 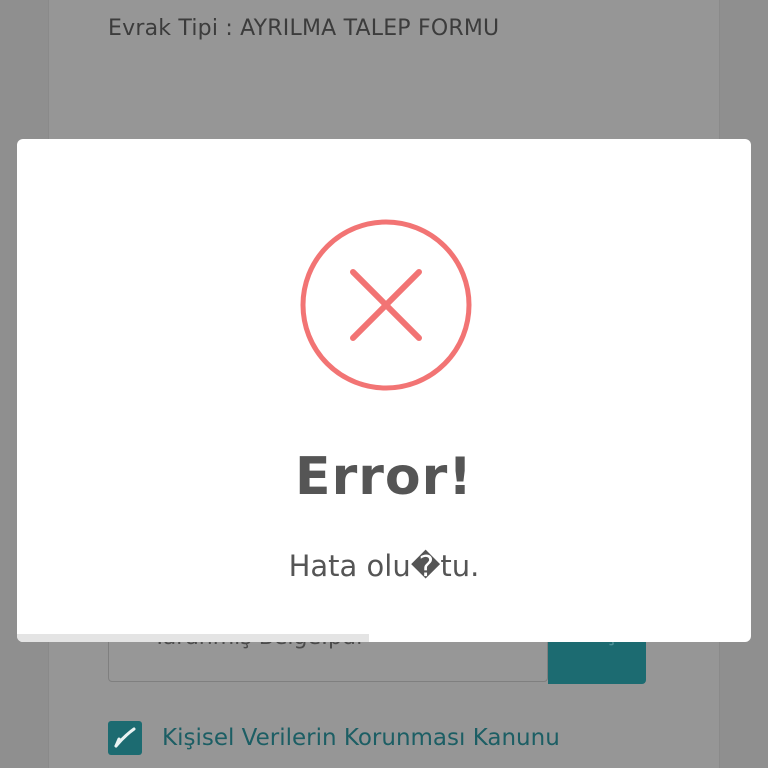 I want to click on document-type-label: Evrak Tipi : AYRILMA TALEP FORMU, so click(x=304, y=28).